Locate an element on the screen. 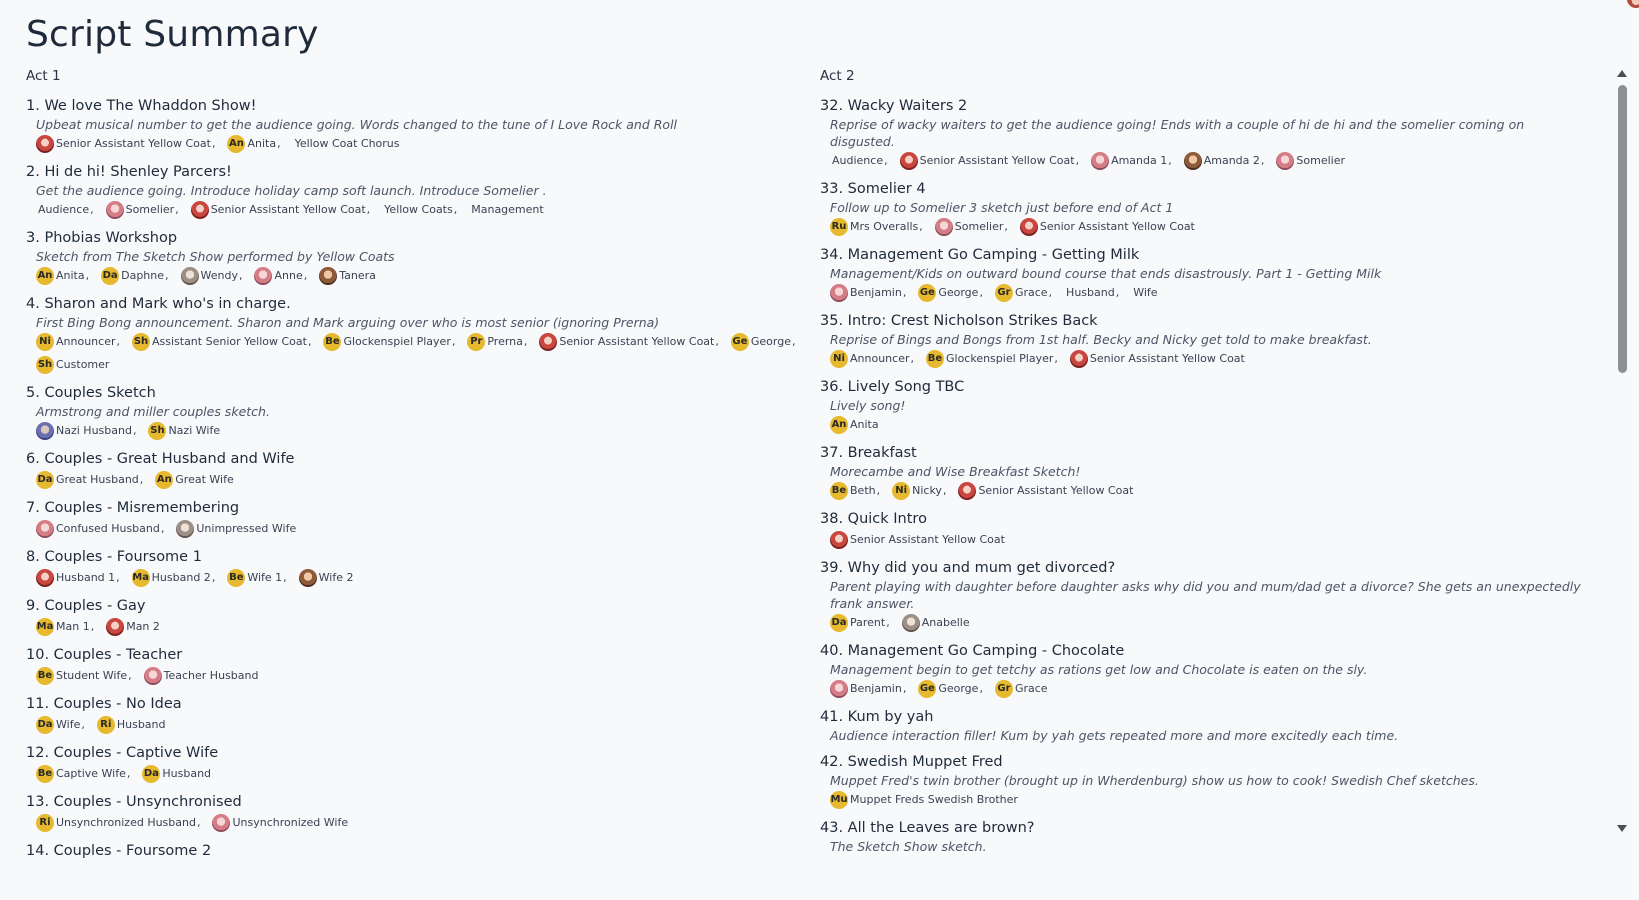 This screenshot has height=900, width=1639. cast-member: Amanda 1, is located at coordinates (1131, 160).